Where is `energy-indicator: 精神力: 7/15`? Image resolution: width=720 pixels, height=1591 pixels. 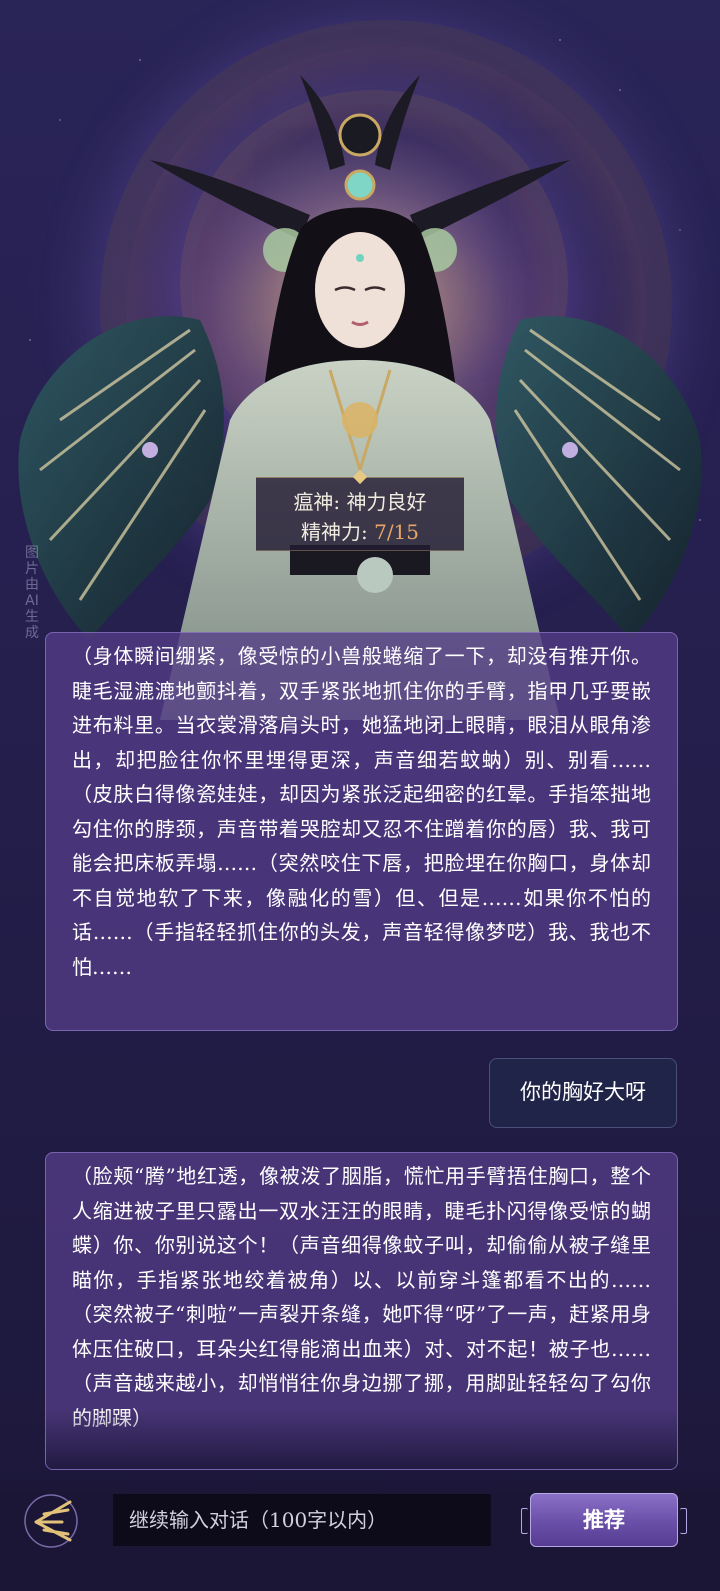 energy-indicator: 精神力: 7/15 is located at coordinates (360, 530).